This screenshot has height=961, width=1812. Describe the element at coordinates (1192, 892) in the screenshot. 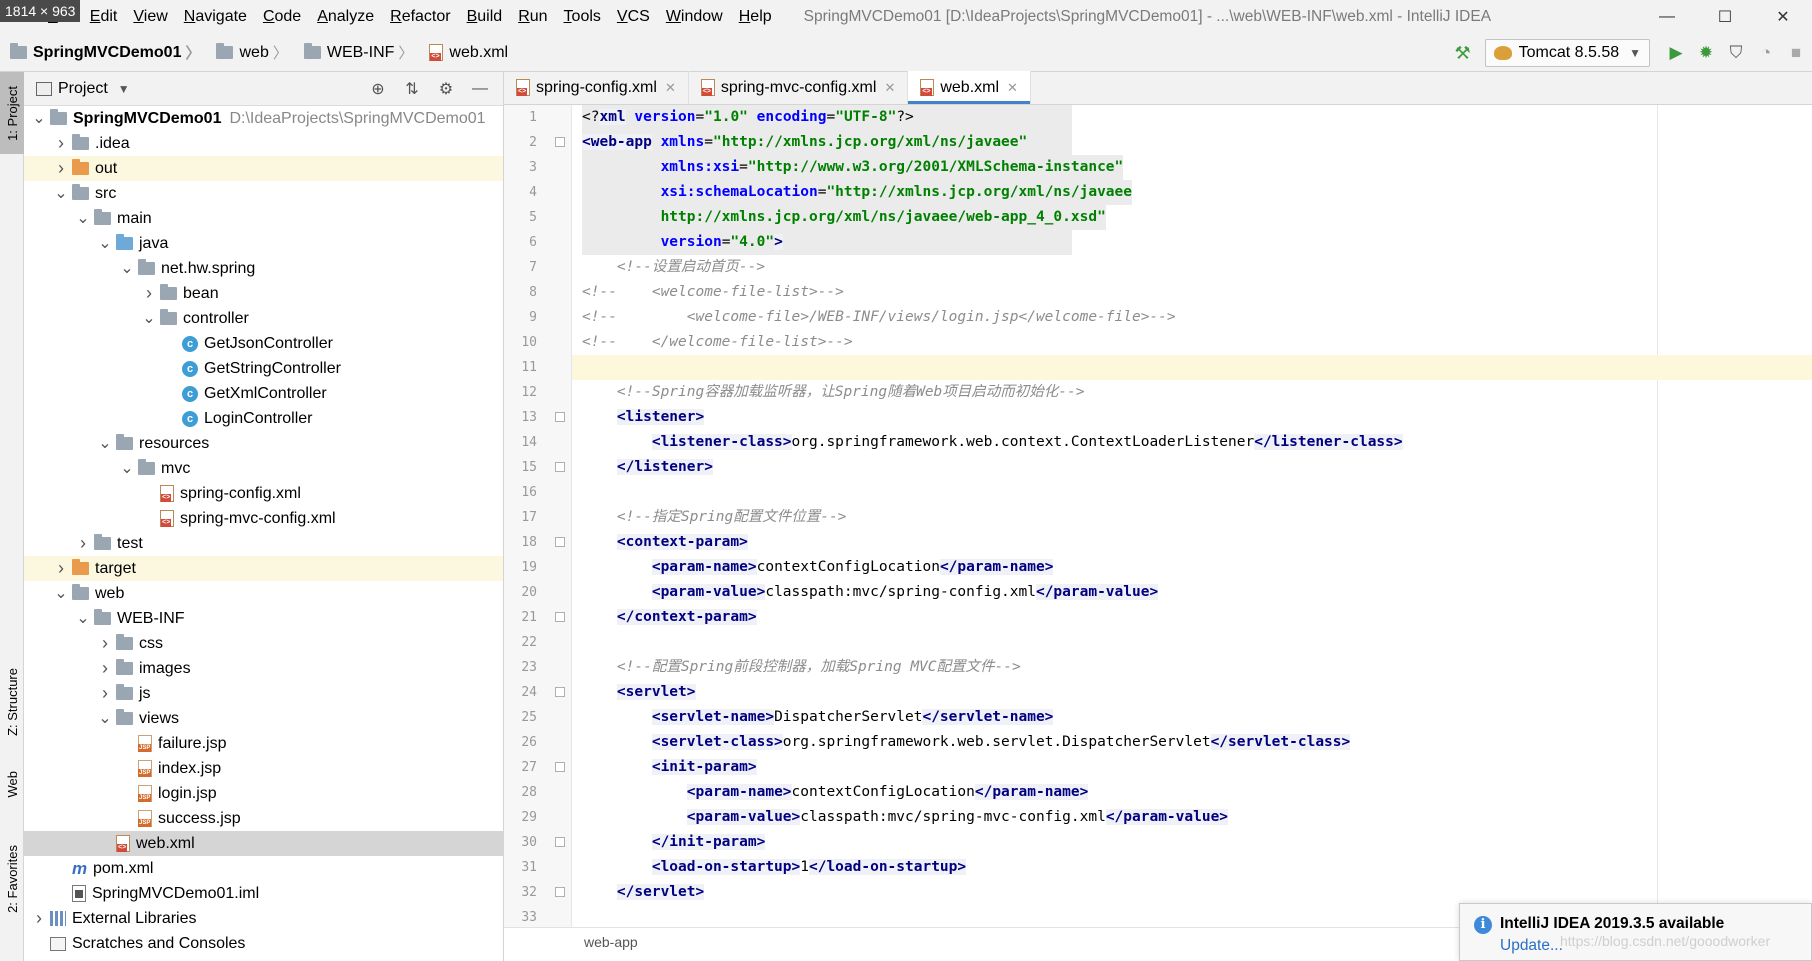

I see `code-line: </servlet>` at that location.